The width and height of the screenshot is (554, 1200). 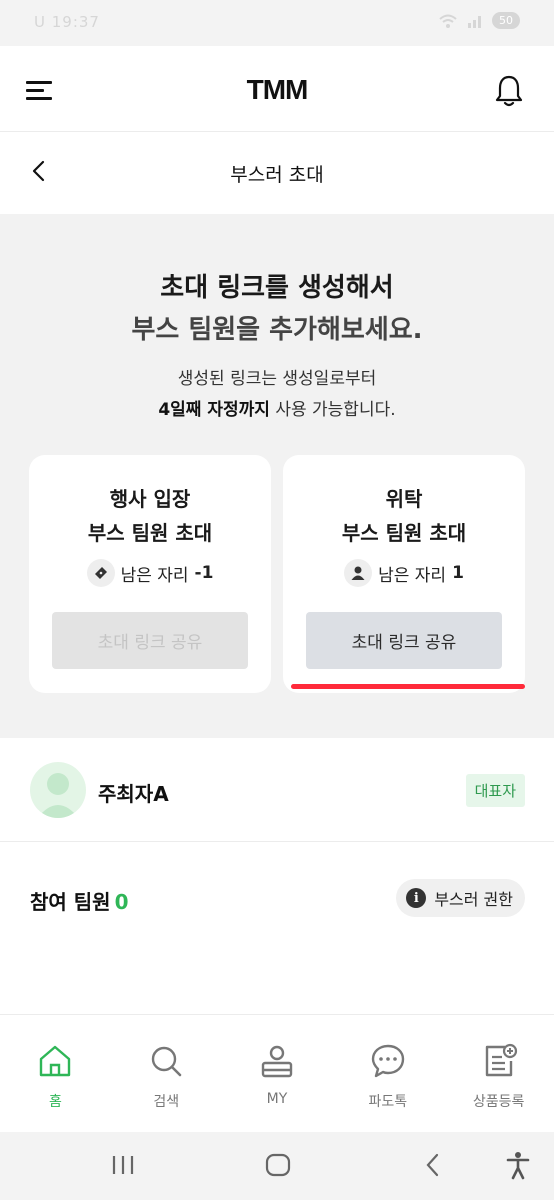 I want to click on info-icon: i, so click(x=416, y=898).